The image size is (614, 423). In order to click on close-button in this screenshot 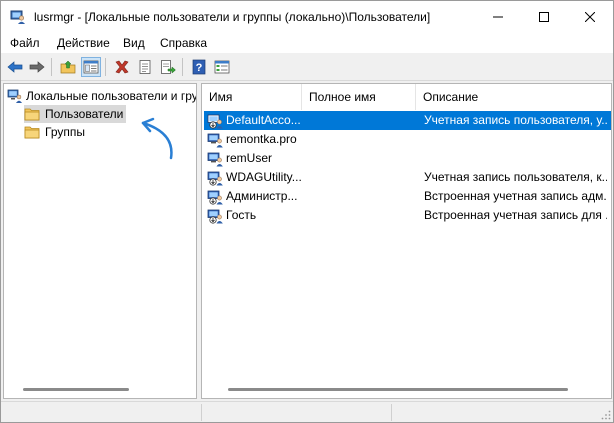, I will do `click(590, 17)`.